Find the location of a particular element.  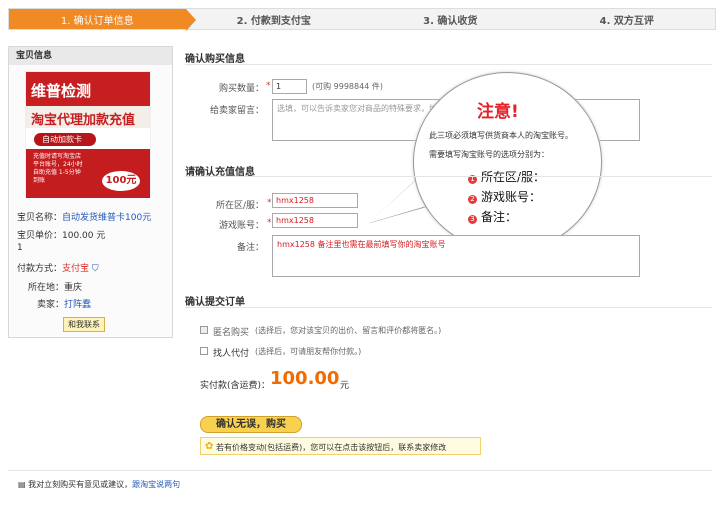

notice-item-account: 2 游戏账号： is located at coordinates (504, 196).